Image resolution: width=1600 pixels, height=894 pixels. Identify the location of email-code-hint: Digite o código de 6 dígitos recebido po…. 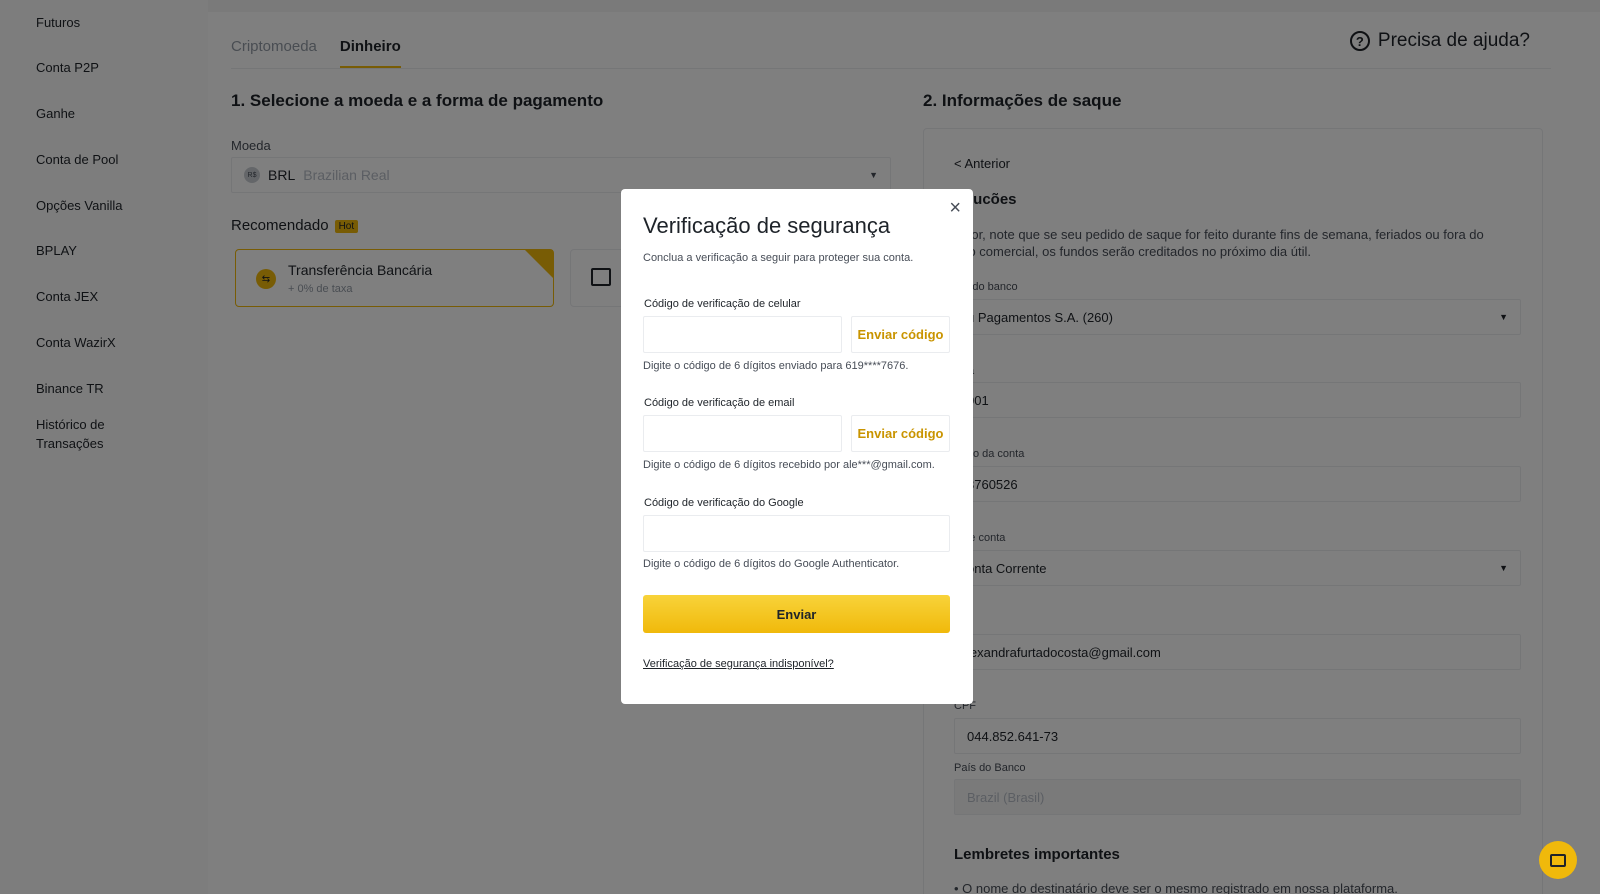
(789, 465).